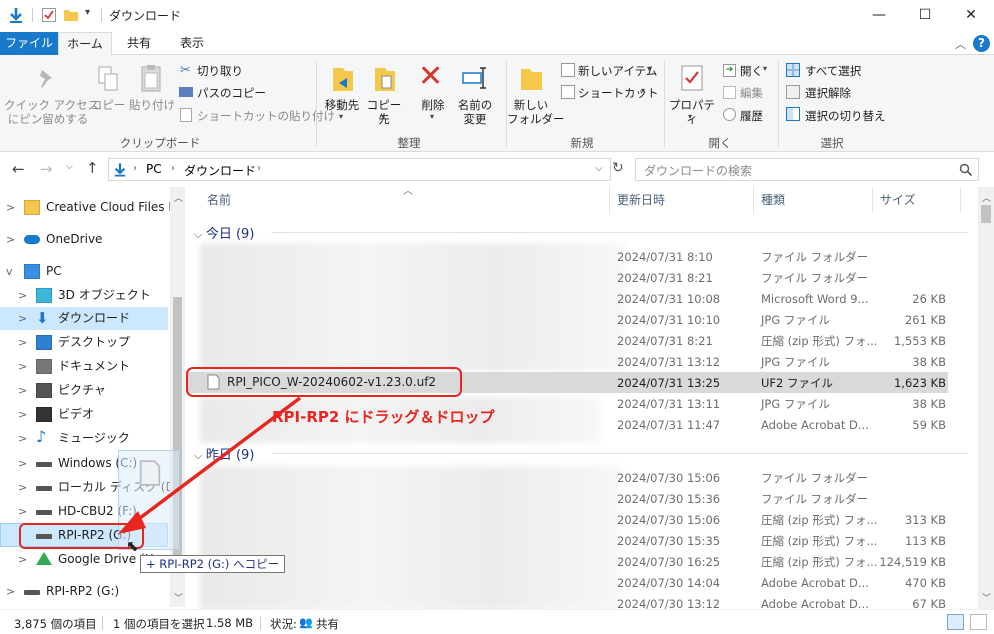 This screenshot has width=994, height=634. Describe the element at coordinates (617, 71) in the screenshot. I see `new-item-button: 新しいアイテム` at that location.